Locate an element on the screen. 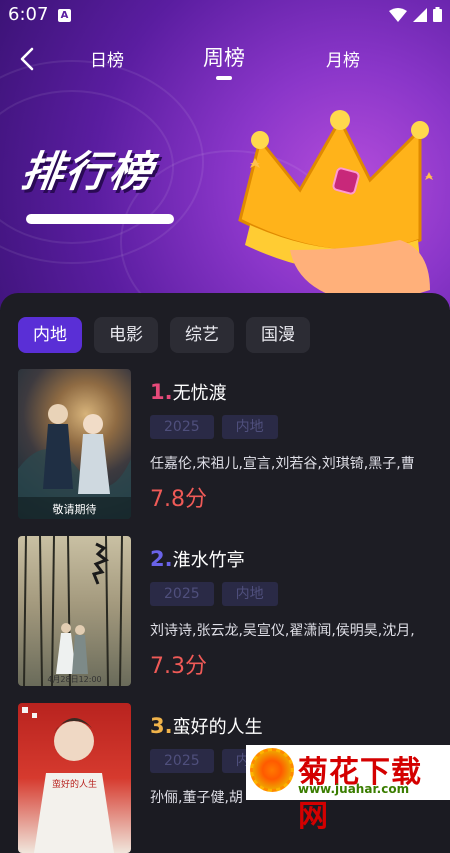 Image resolution: width=450 pixels, height=853 pixels. poster-image: 4月28日12:00 is located at coordinates (74, 611).